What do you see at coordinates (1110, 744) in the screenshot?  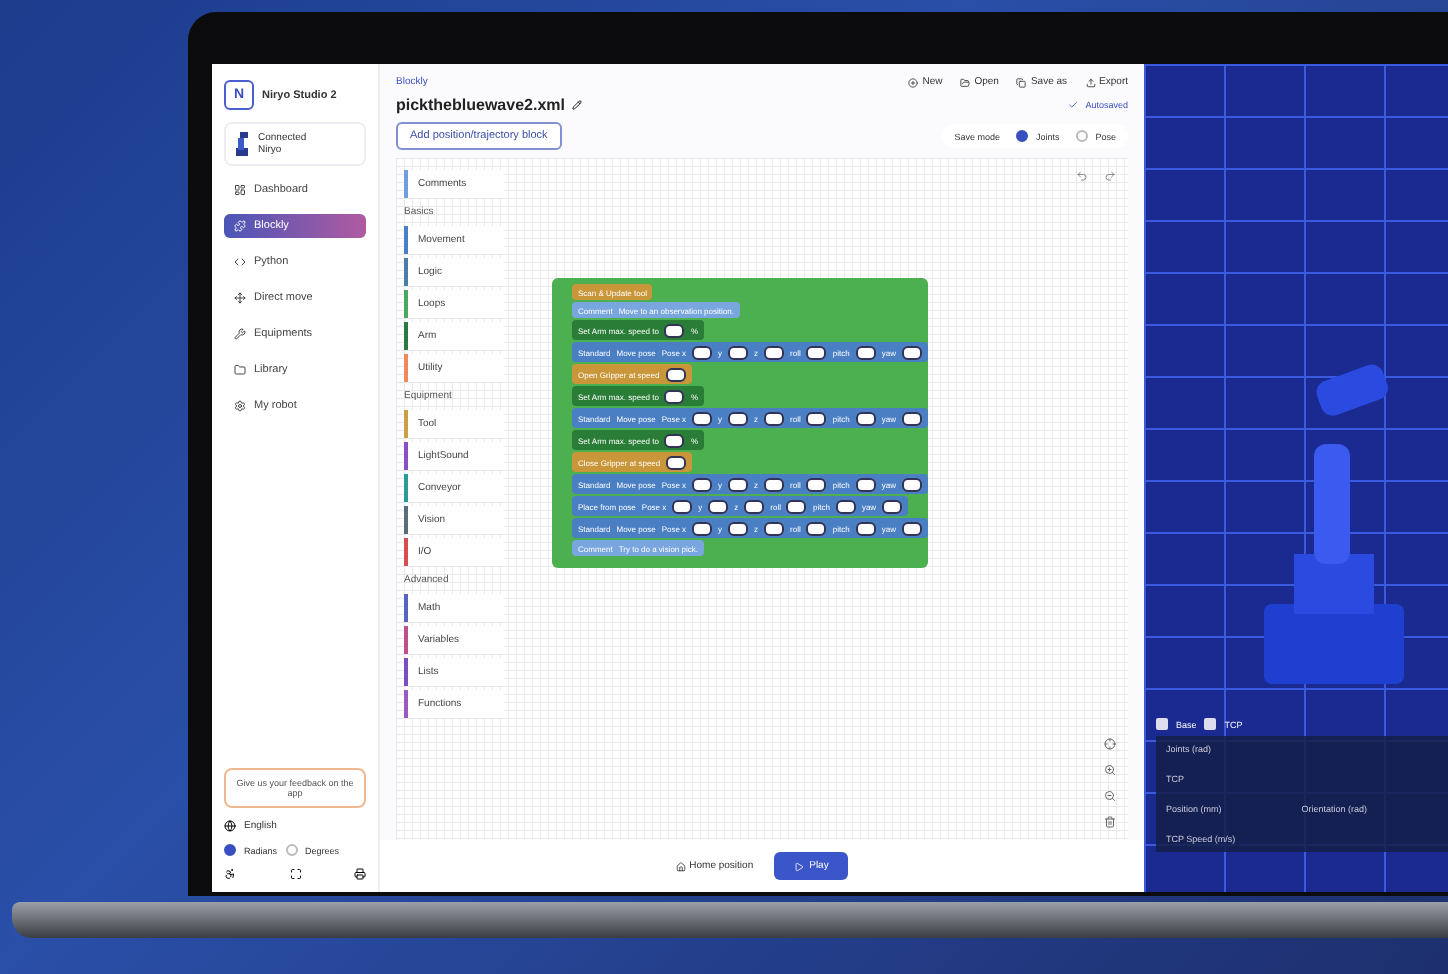 I see `recenter-icon` at bounding box center [1110, 744].